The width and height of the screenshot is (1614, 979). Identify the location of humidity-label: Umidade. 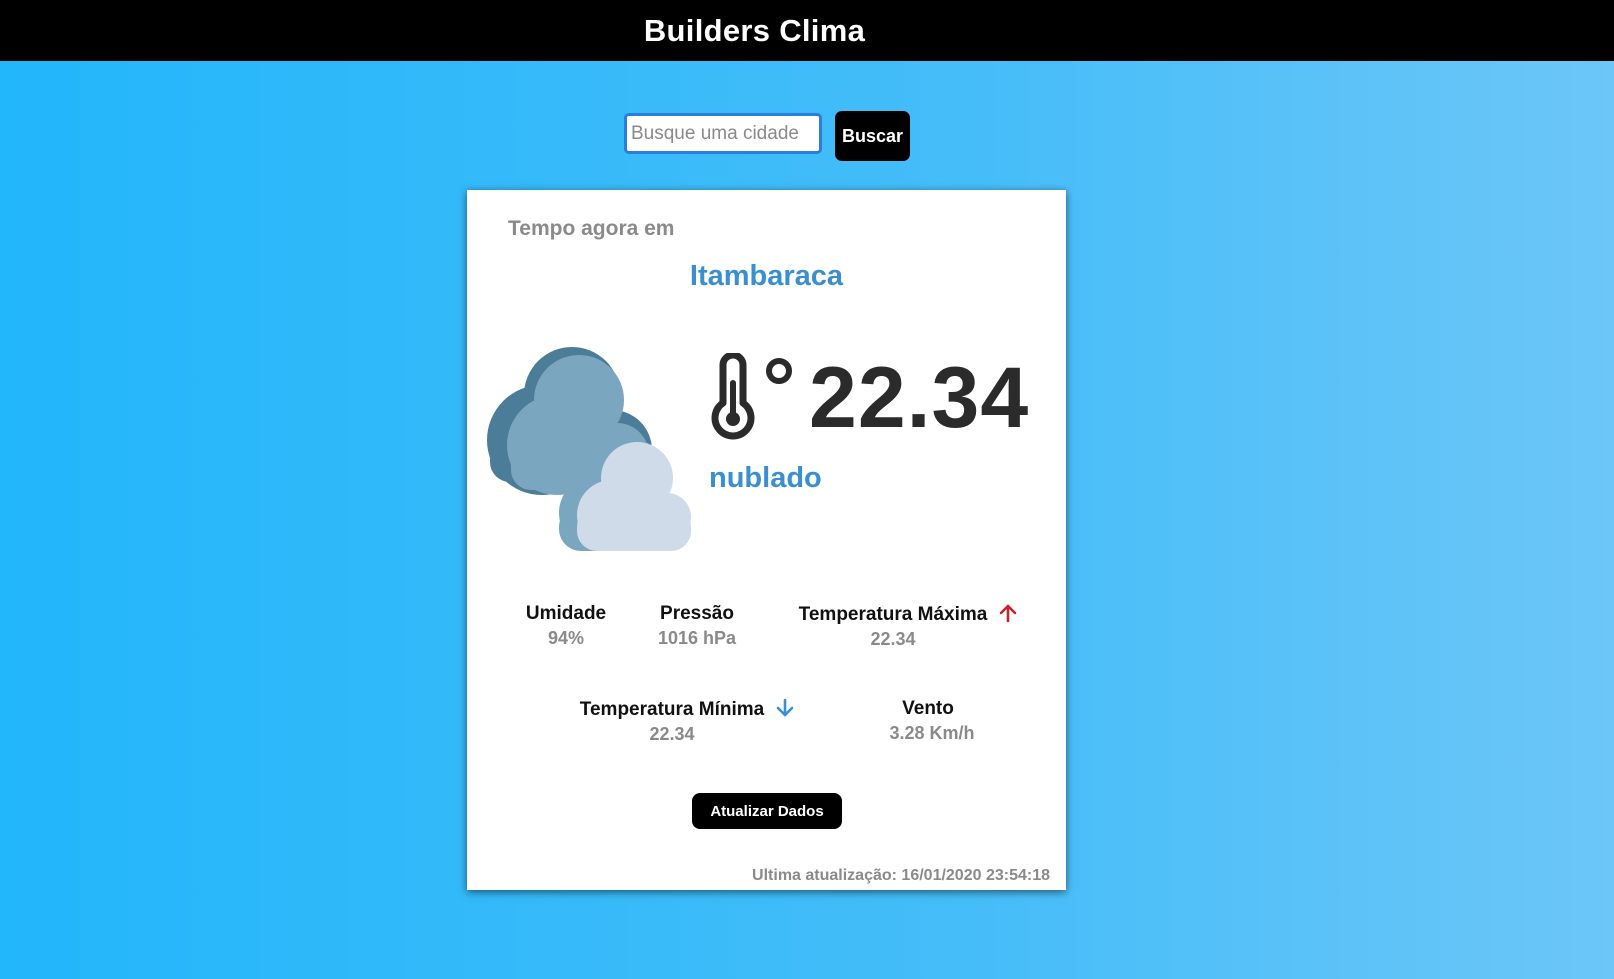
(566, 613).